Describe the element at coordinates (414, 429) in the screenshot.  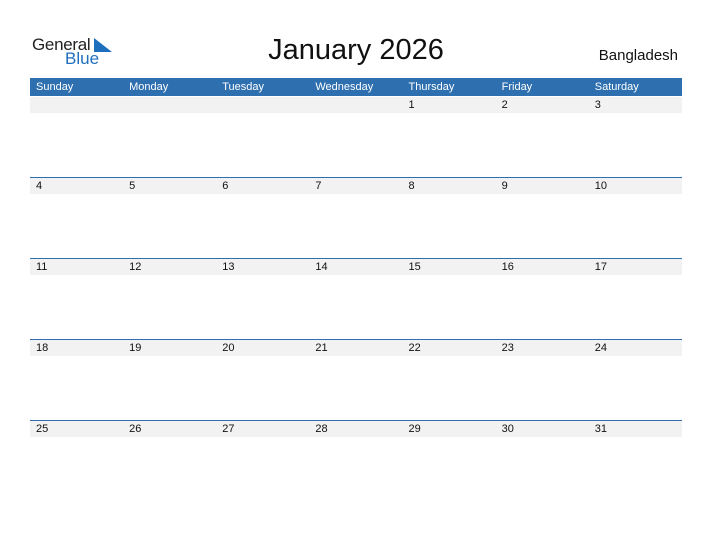
I see `day-cell: 29` at that location.